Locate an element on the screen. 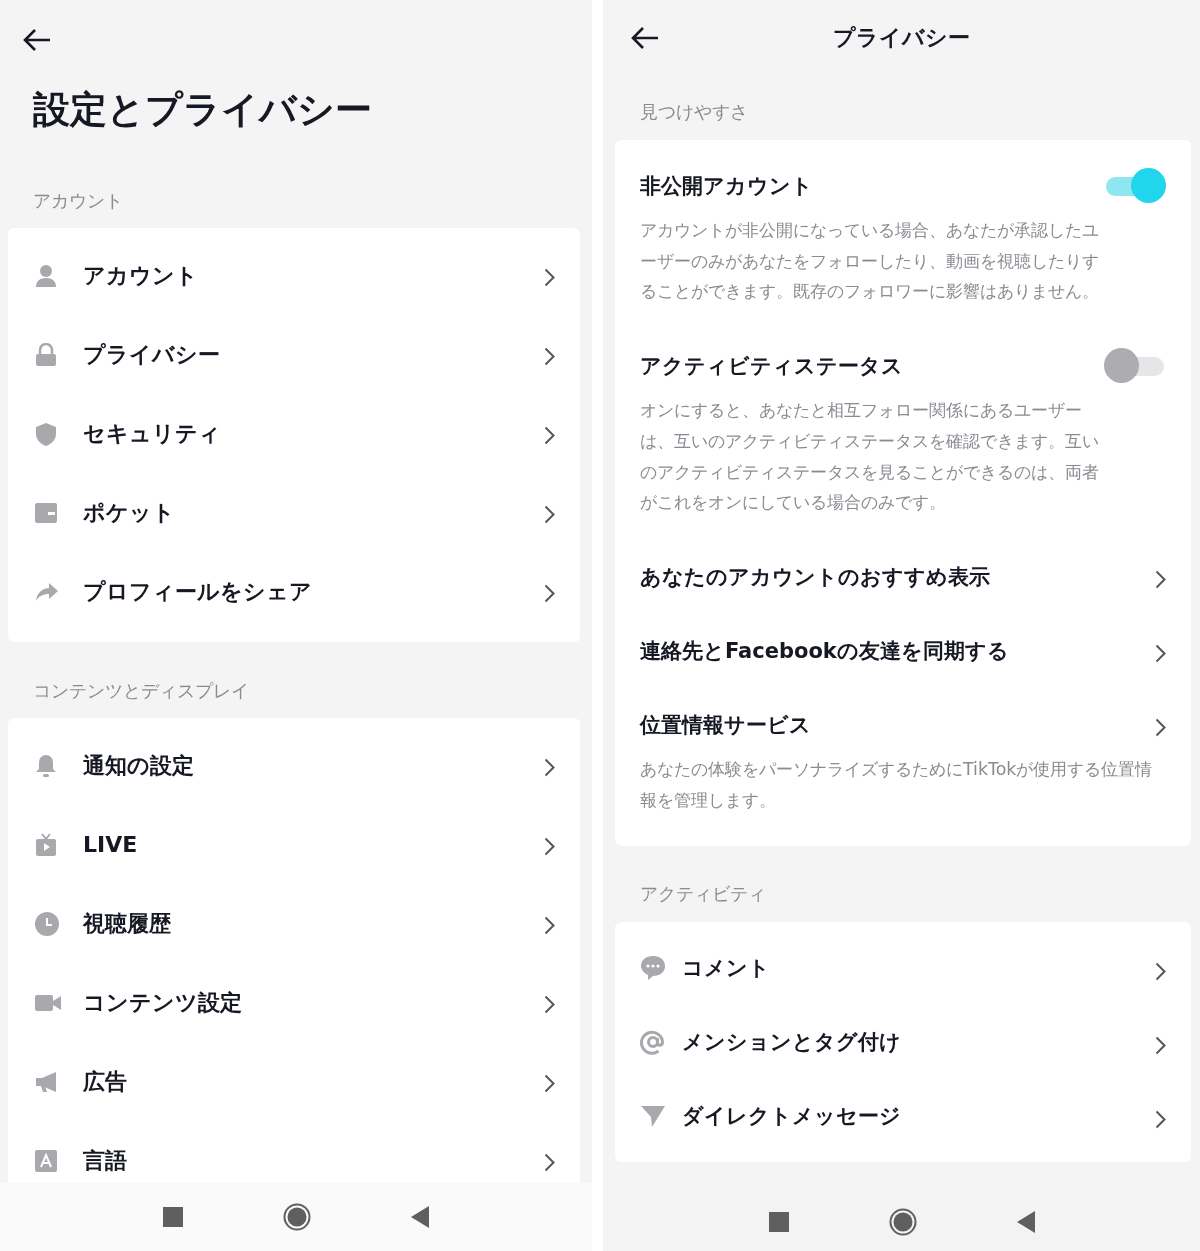  setting-label: アクティビティステータス is located at coordinates (771, 367).